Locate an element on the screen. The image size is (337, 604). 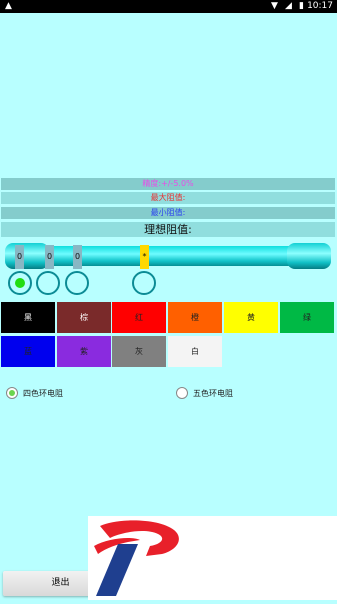
logo-panel is located at coordinates (212, 558).